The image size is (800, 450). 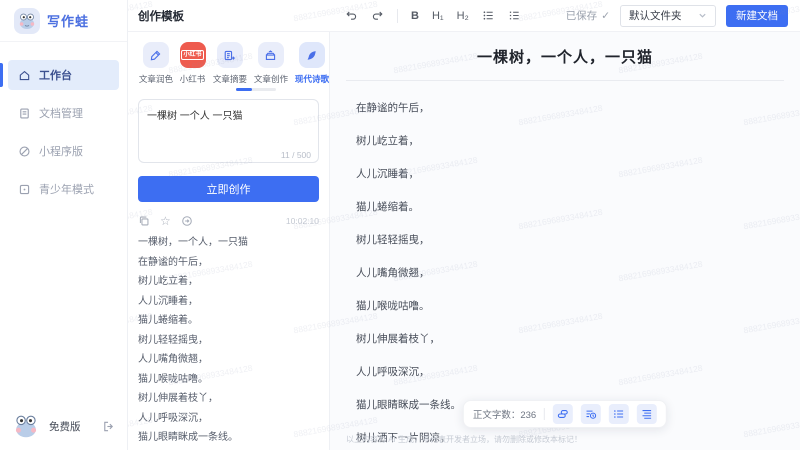 I want to click on tab-label: 文章润色, so click(x=156, y=79).